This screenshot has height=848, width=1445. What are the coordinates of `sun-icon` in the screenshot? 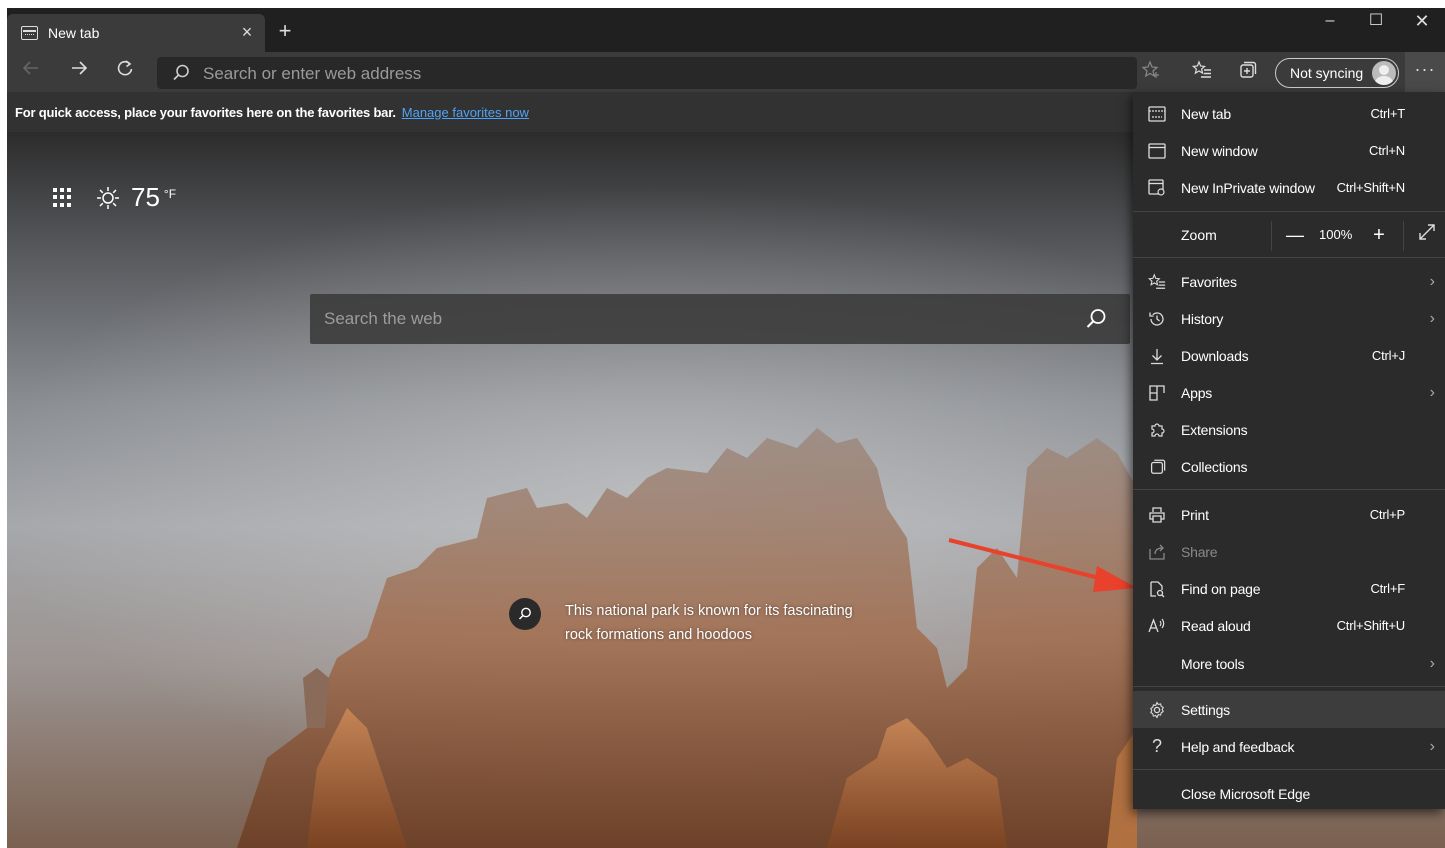 It's located at (108, 197).